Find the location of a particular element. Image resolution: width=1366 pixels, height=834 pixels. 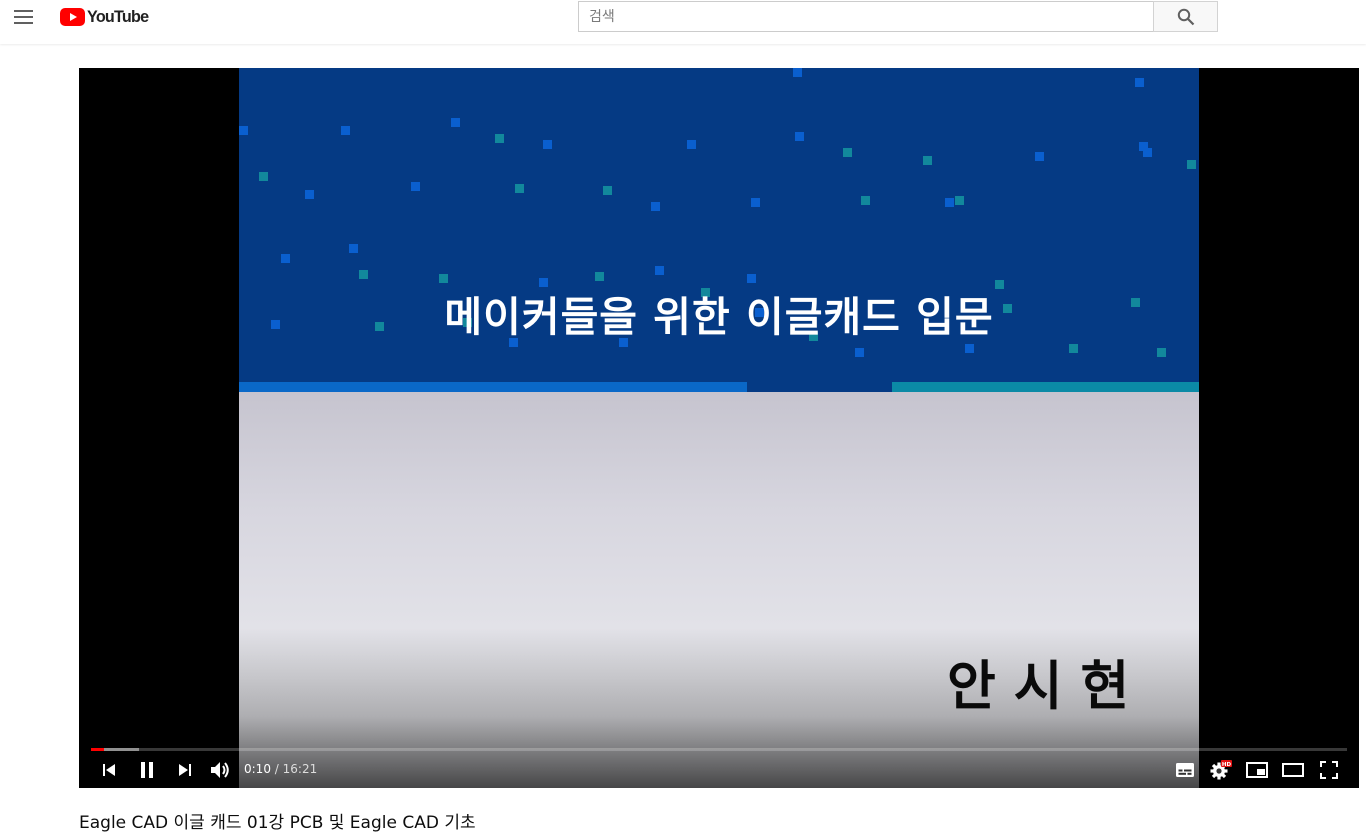

previous-button is located at coordinates (109, 770).